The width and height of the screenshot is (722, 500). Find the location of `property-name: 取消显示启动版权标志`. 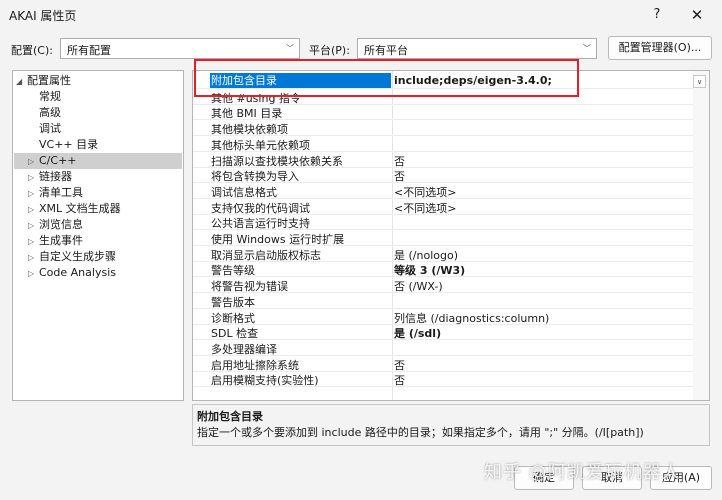

property-name: 取消显示启动版权标志 is located at coordinates (266, 255).